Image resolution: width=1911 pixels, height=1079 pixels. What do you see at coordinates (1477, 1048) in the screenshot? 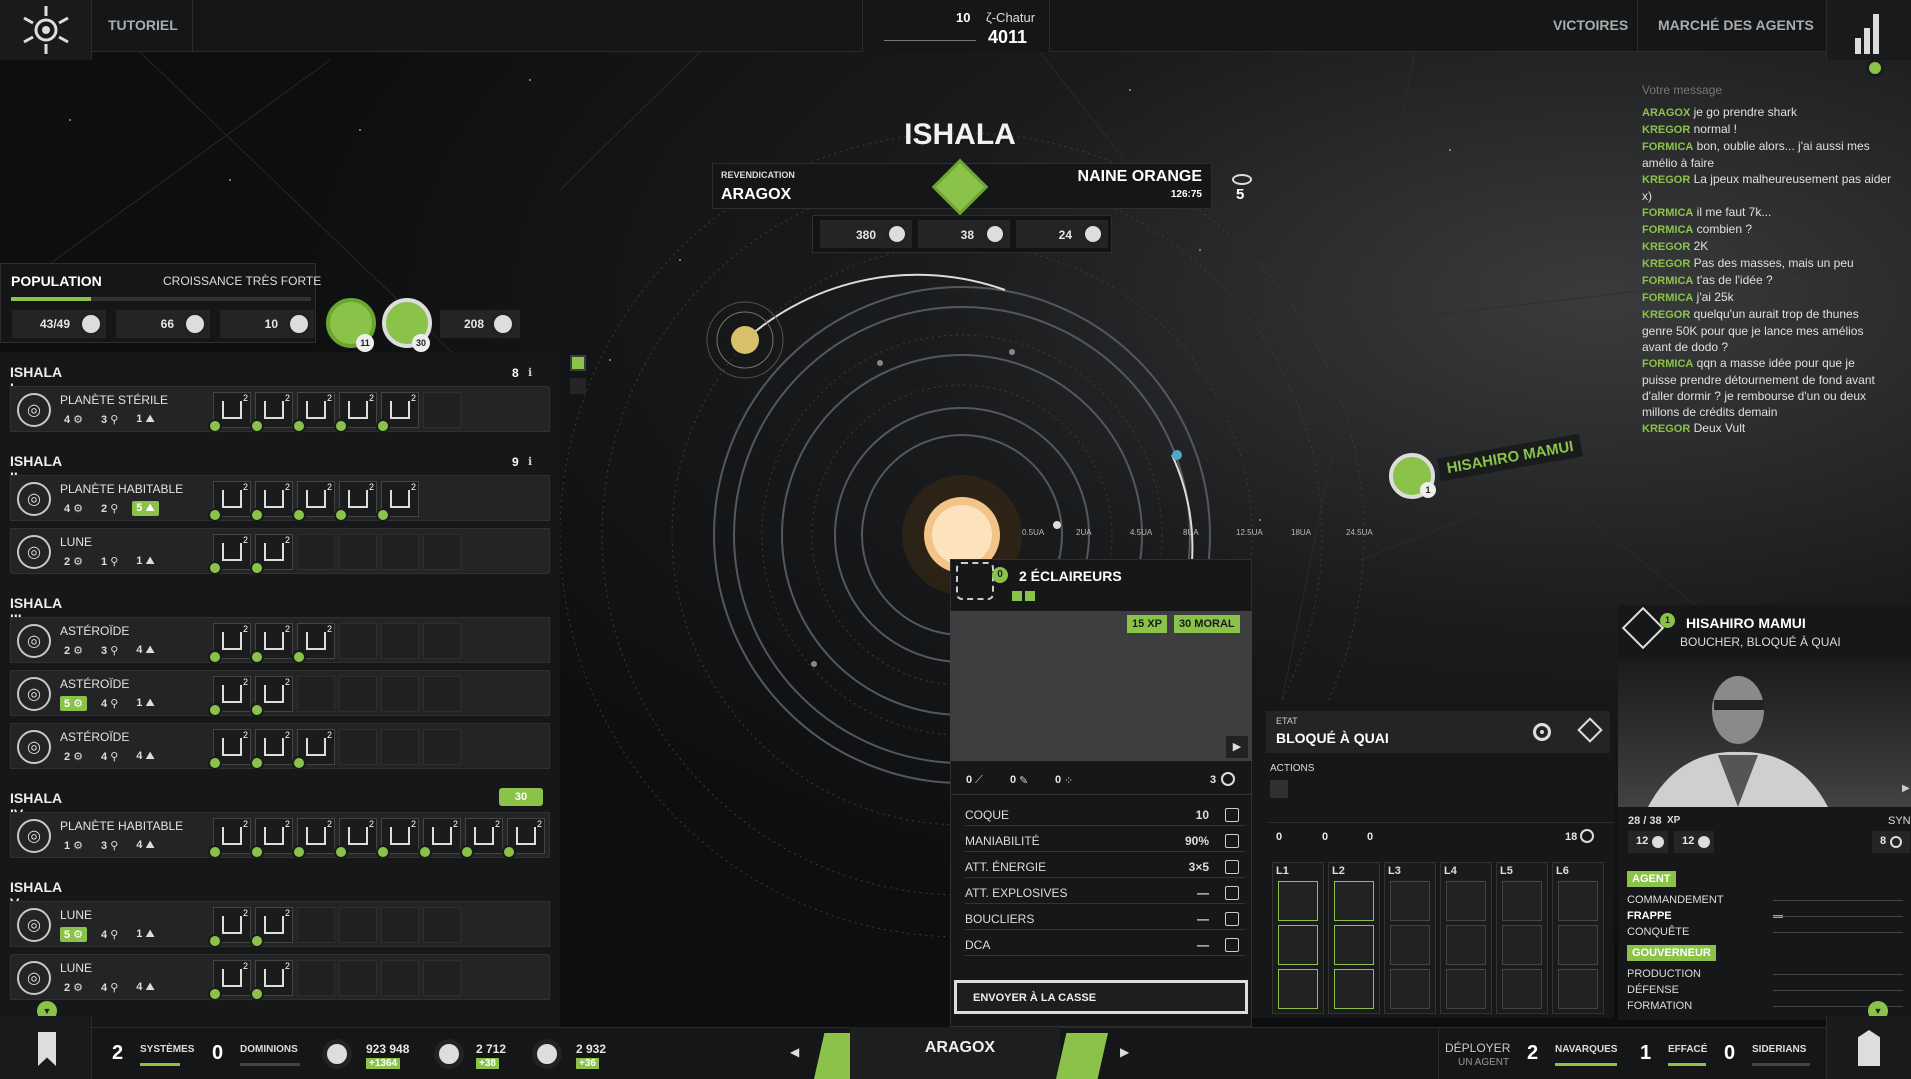
I see `deploy-label: DÉPLOYER` at bounding box center [1477, 1048].